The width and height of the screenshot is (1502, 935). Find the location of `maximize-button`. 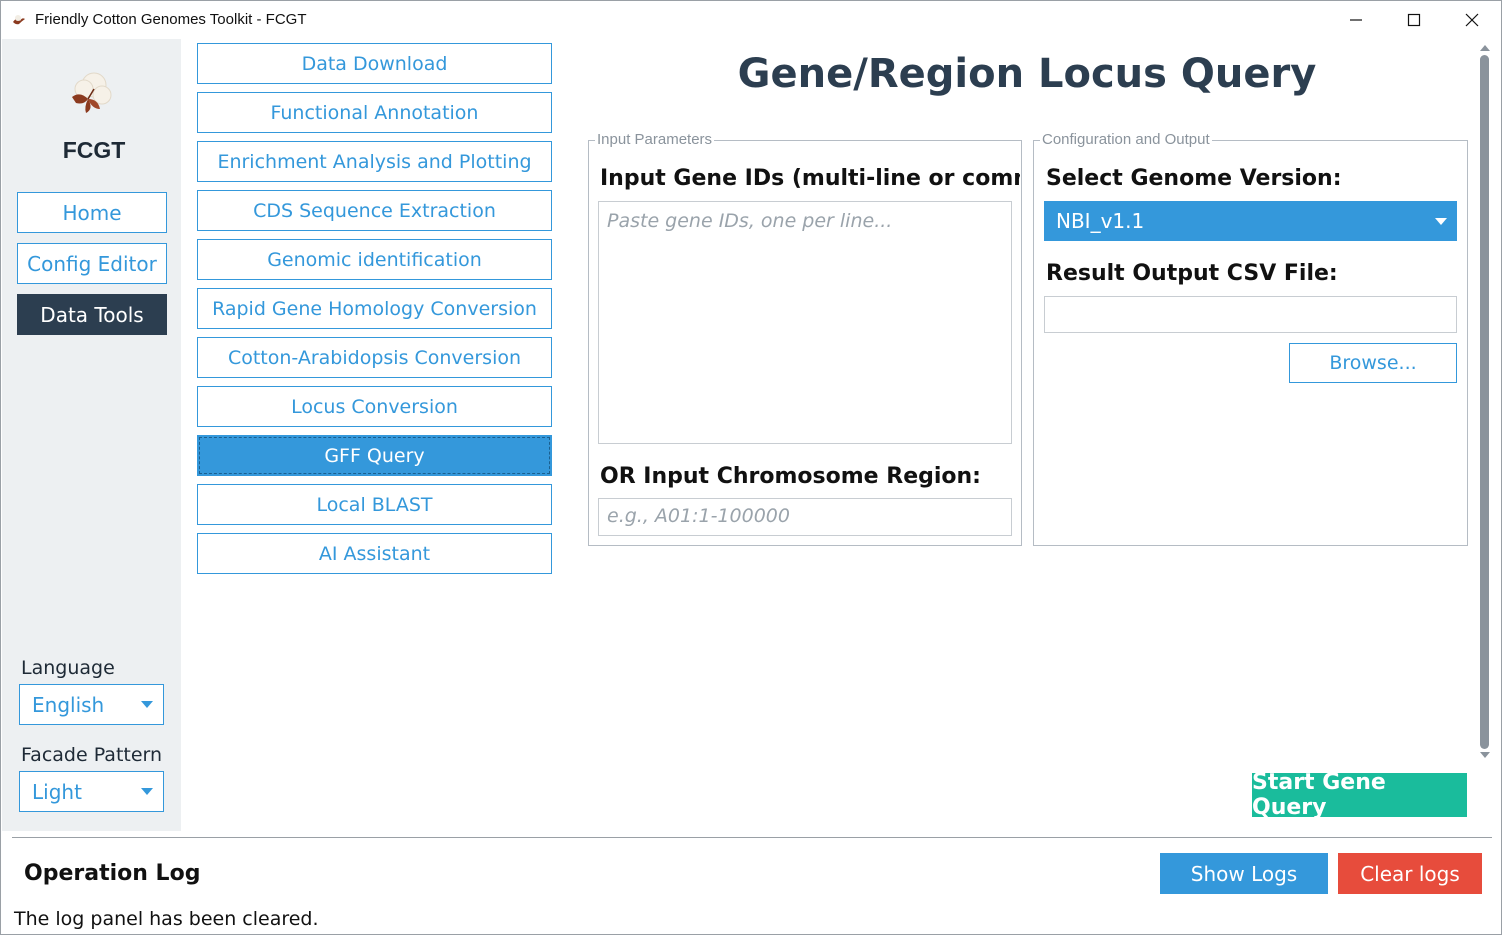

maximize-button is located at coordinates (1414, 20).